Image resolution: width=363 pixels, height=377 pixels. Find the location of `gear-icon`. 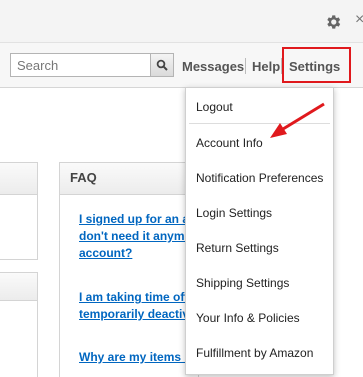

gear-icon is located at coordinates (333, 22).